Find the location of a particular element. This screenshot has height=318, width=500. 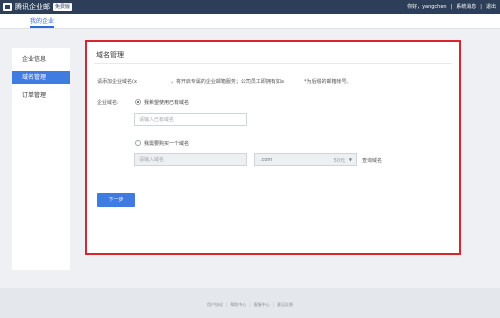

buy-domain-input is located at coordinates (190, 159).